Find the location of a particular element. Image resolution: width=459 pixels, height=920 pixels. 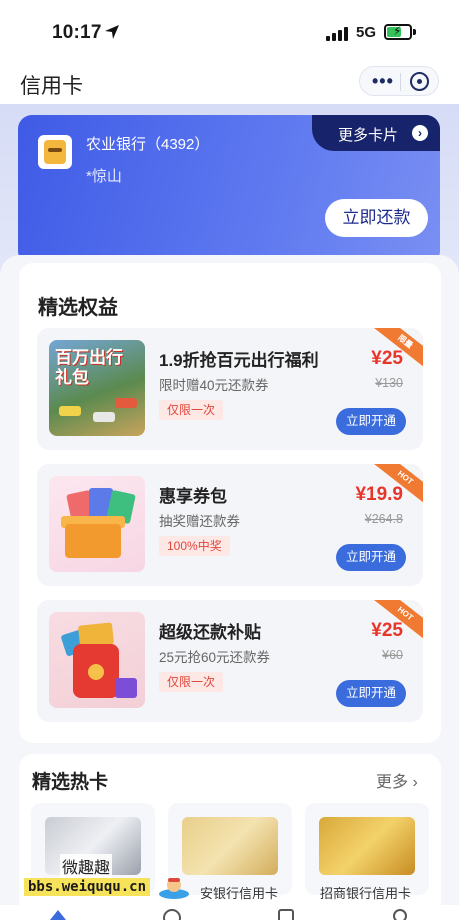

benefit-price: ¥19.9 is located at coordinates (379, 494).